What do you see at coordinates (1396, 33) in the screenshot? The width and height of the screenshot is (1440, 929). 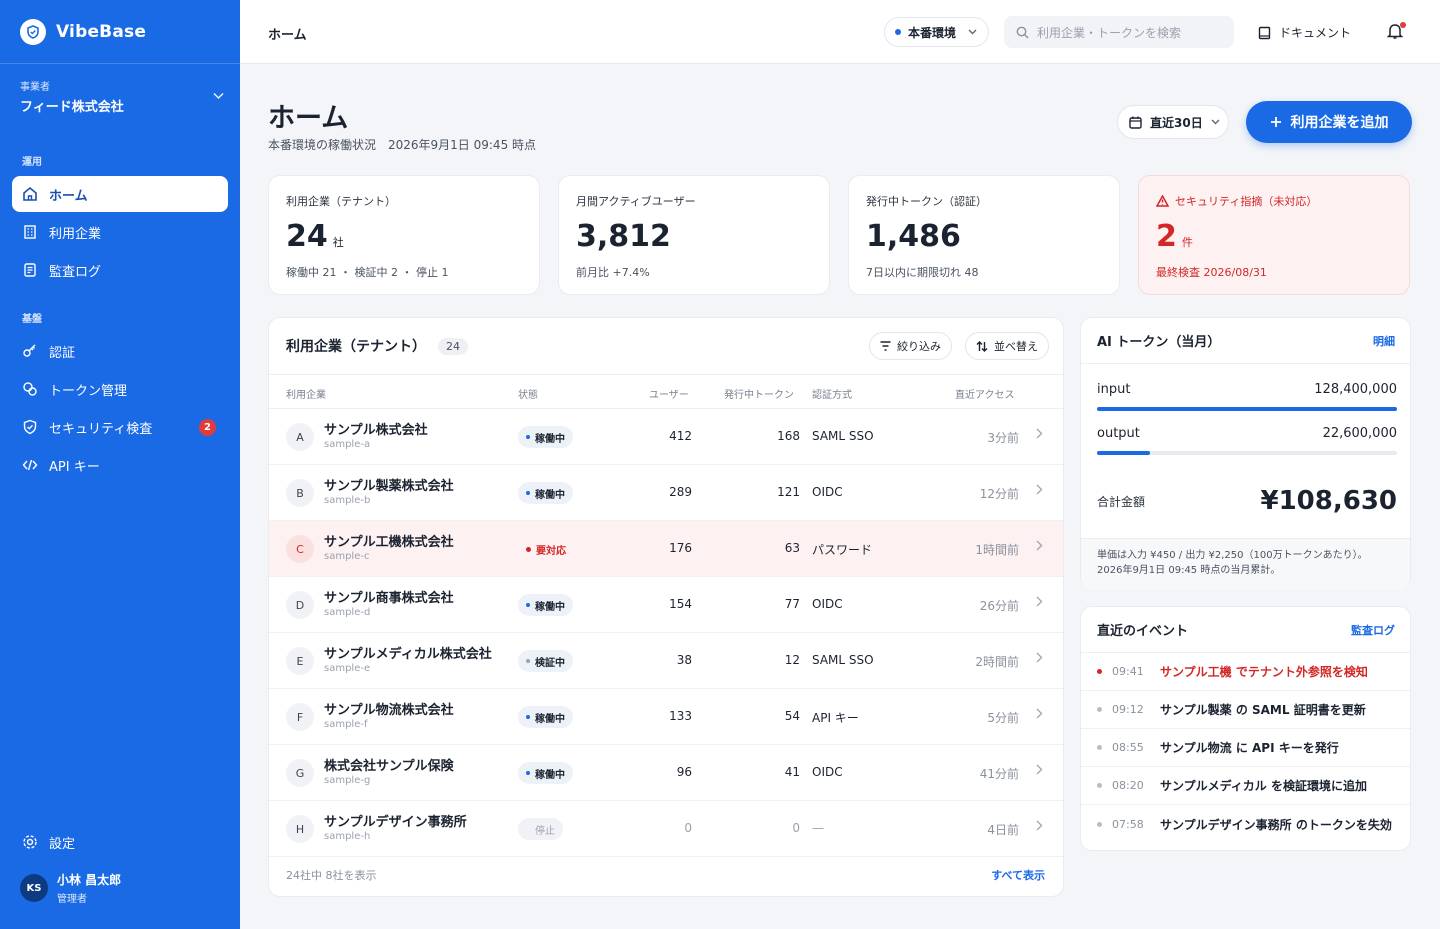 I see `notification-button` at bounding box center [1396, 33].